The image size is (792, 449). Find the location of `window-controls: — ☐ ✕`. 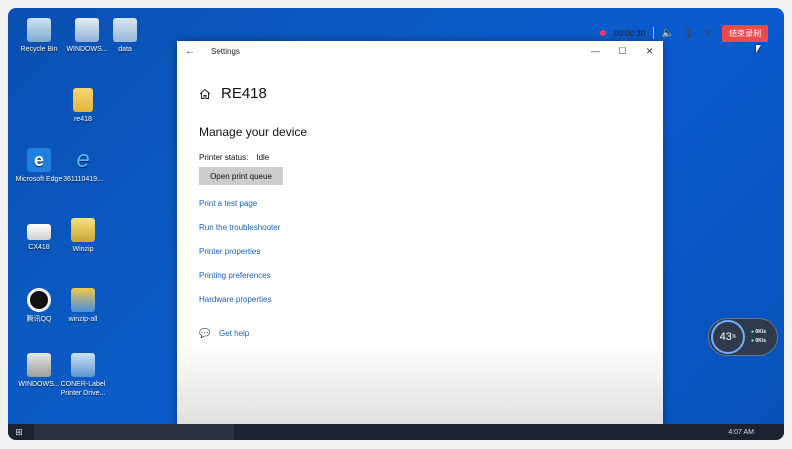

window-controls: — ☐ ✕ is located at coordinates (622, 51).